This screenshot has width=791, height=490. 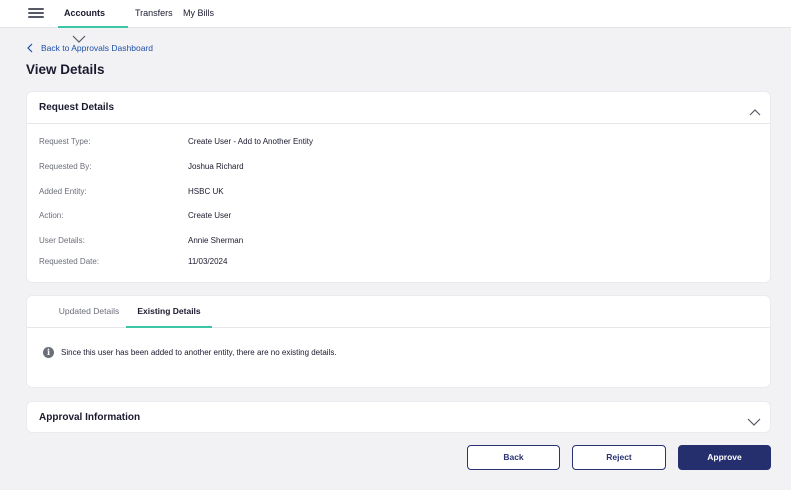 I want to click on top-navigation: Accounts Transfers My Bills, so click(x=395, y=21).